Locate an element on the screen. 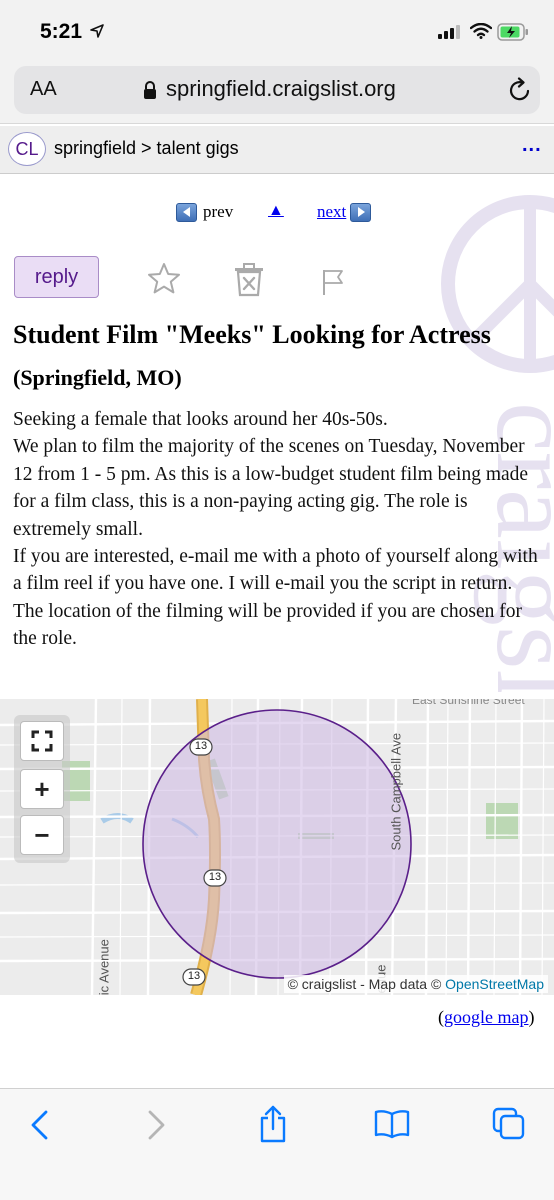  post-title-text: Student Film "Meeks" Looking for Actress is located at coordinates (252, 334).